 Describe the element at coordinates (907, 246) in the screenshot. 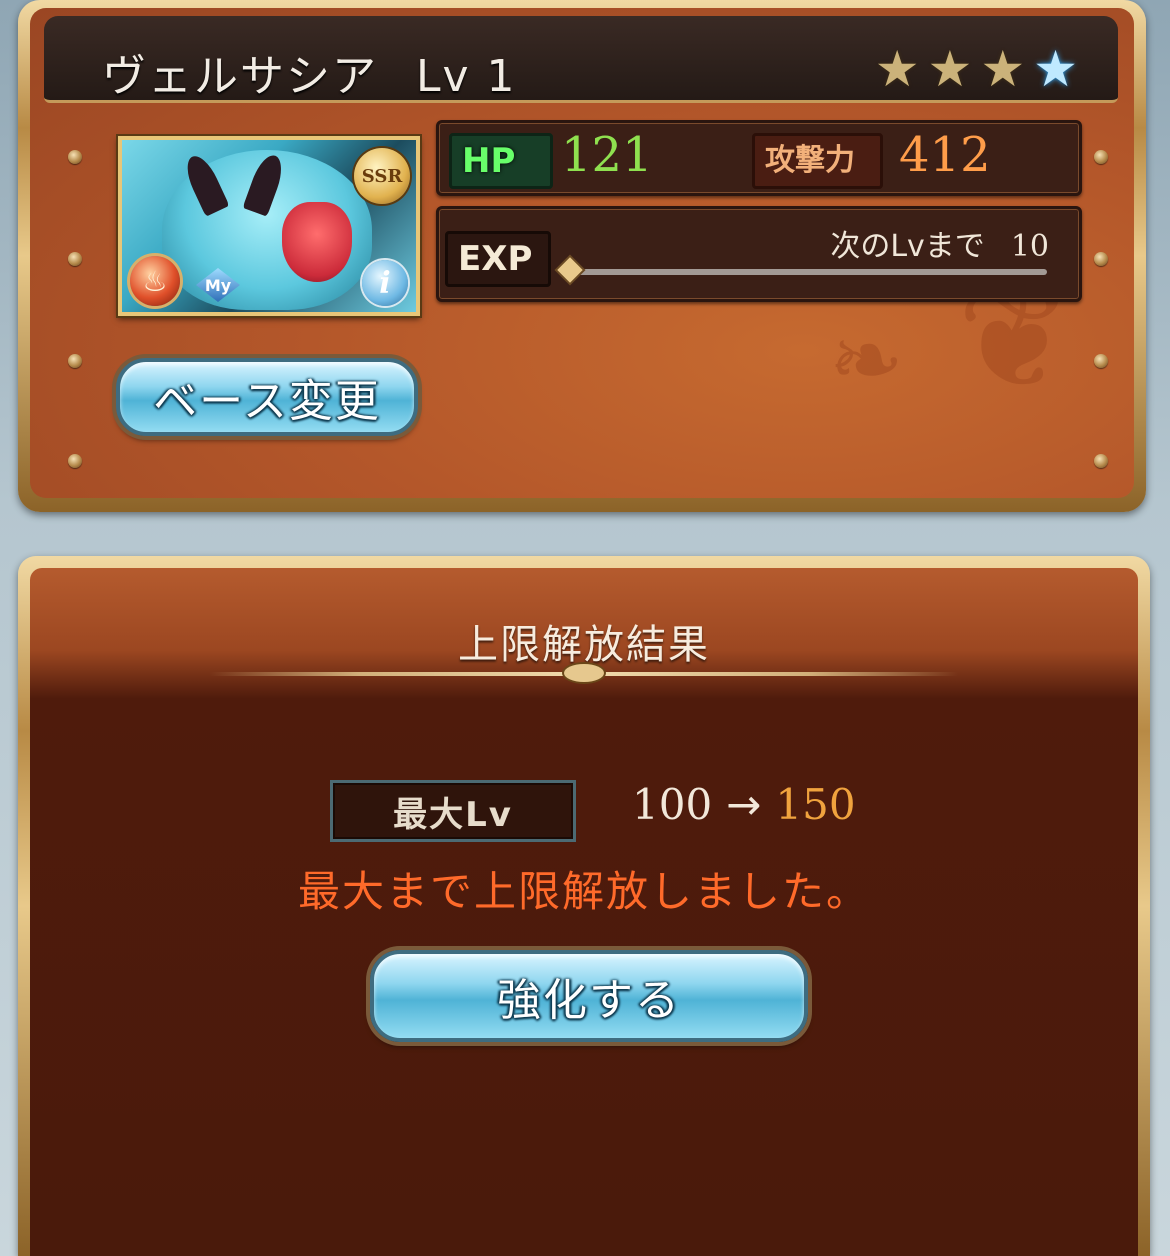

I see `next-level-label: 次のLvまで` at that location.